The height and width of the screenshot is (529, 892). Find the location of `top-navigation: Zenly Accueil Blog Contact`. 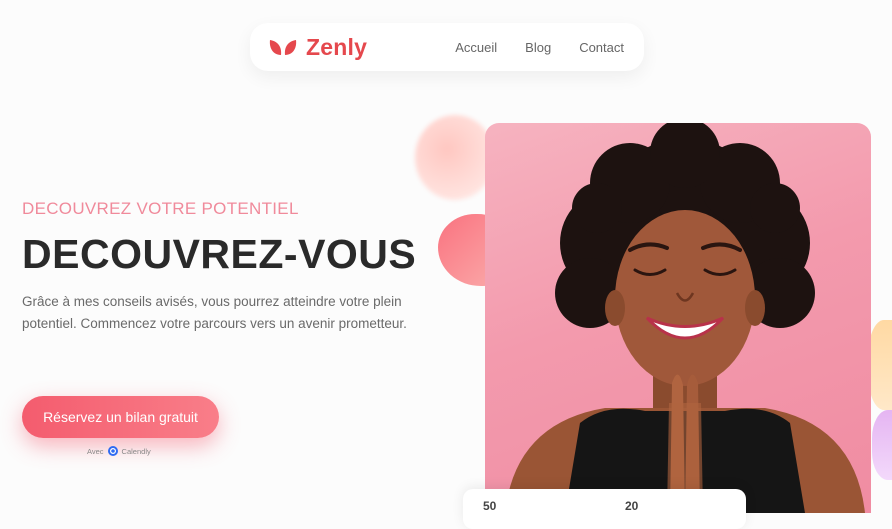

top-navigation: Zenly Accueil Blog Contact is located at coordinates (447, 47).